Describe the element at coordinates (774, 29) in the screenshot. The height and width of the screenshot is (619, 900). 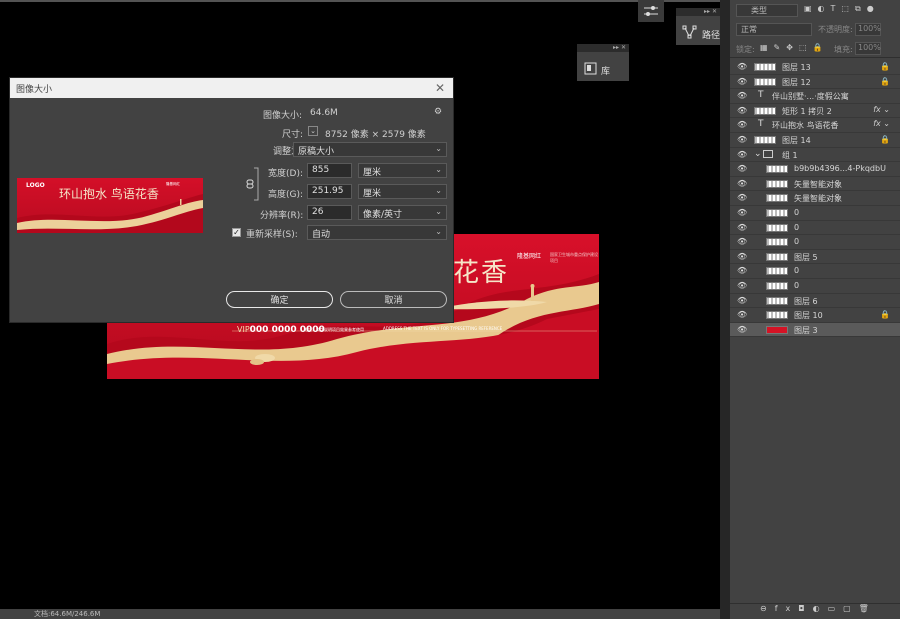
I see `blend-mode-select: 正常` at that location.